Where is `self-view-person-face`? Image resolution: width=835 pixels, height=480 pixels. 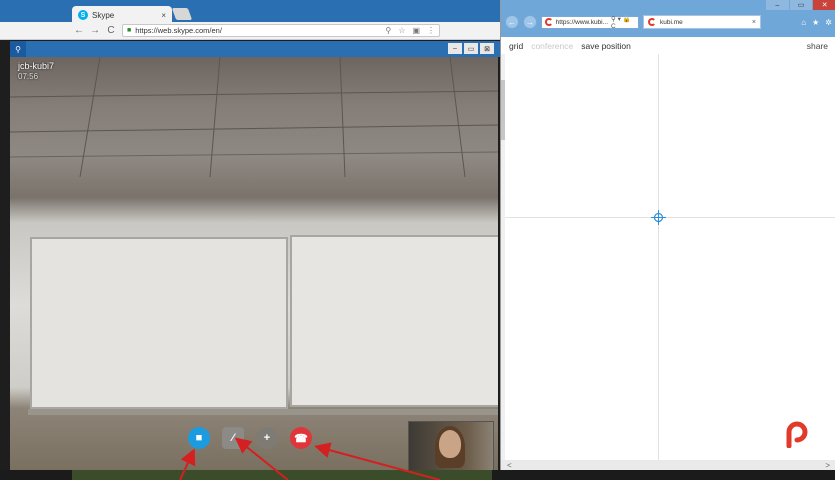
self-view-person-face is located at coordinates (450, 444).